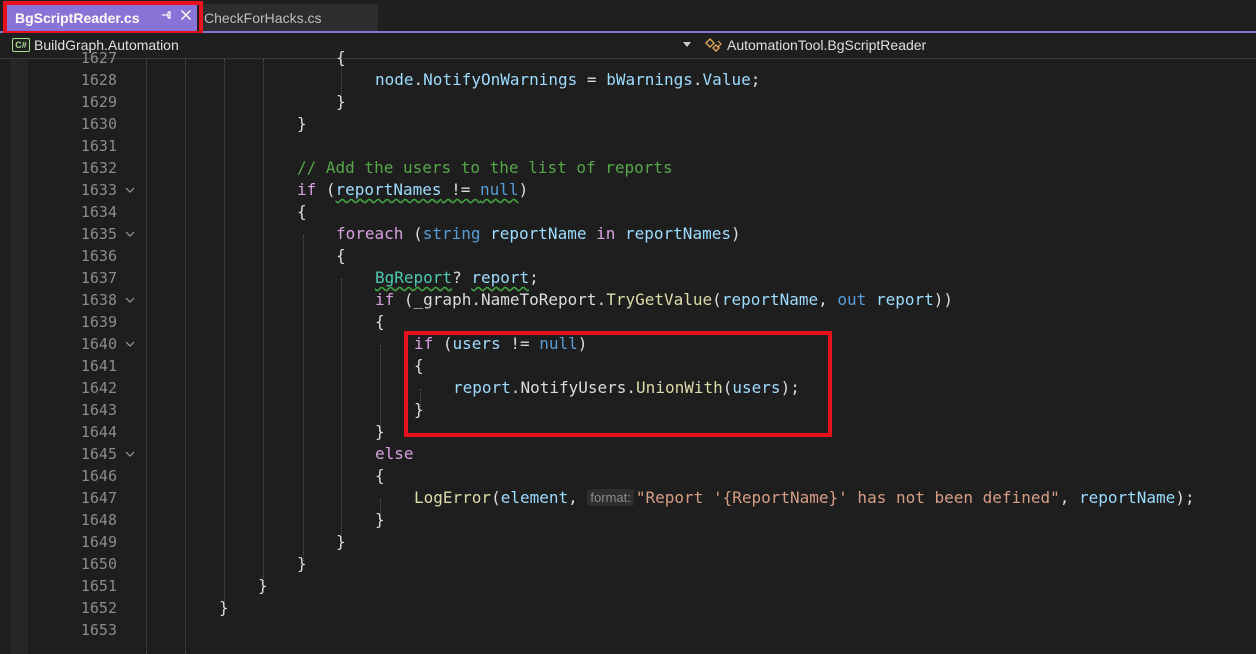 This screenshot has height=654, width=1256. Describe the element at coordinates (628, 520) in the screenshot. I see `code-line: 1648 }` at that location.